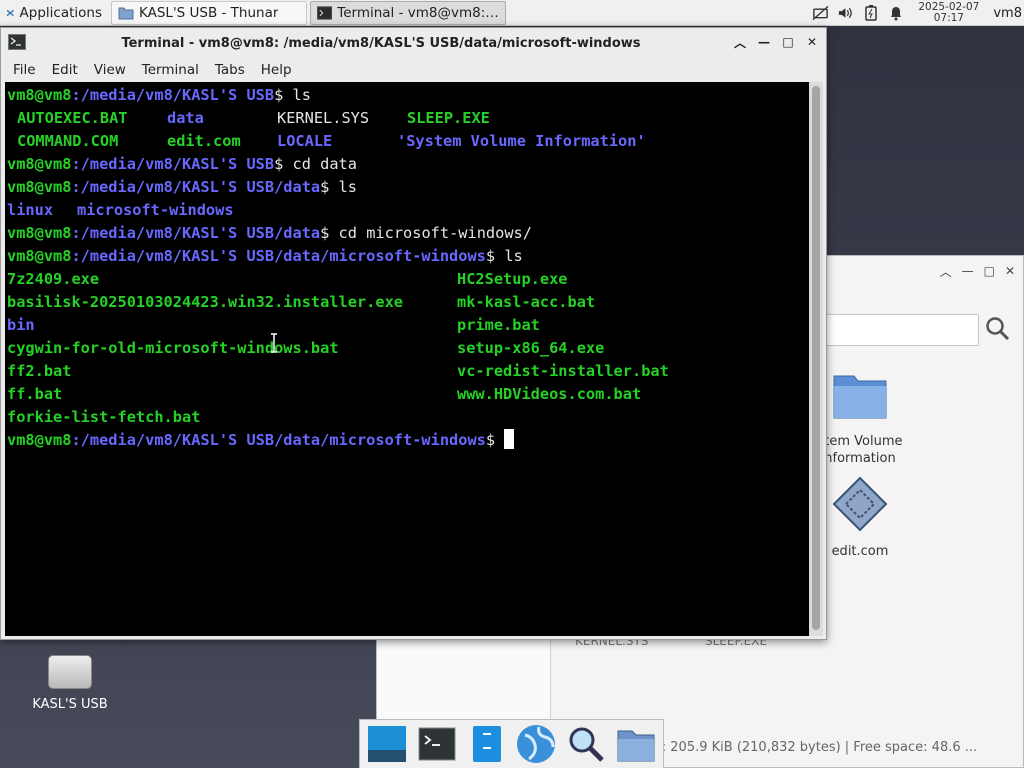 The width and height of the screenshot is (1024, 768). Describe the element at coordinates (845, 13) in the screenshot. I see `volume-icon` at that location.